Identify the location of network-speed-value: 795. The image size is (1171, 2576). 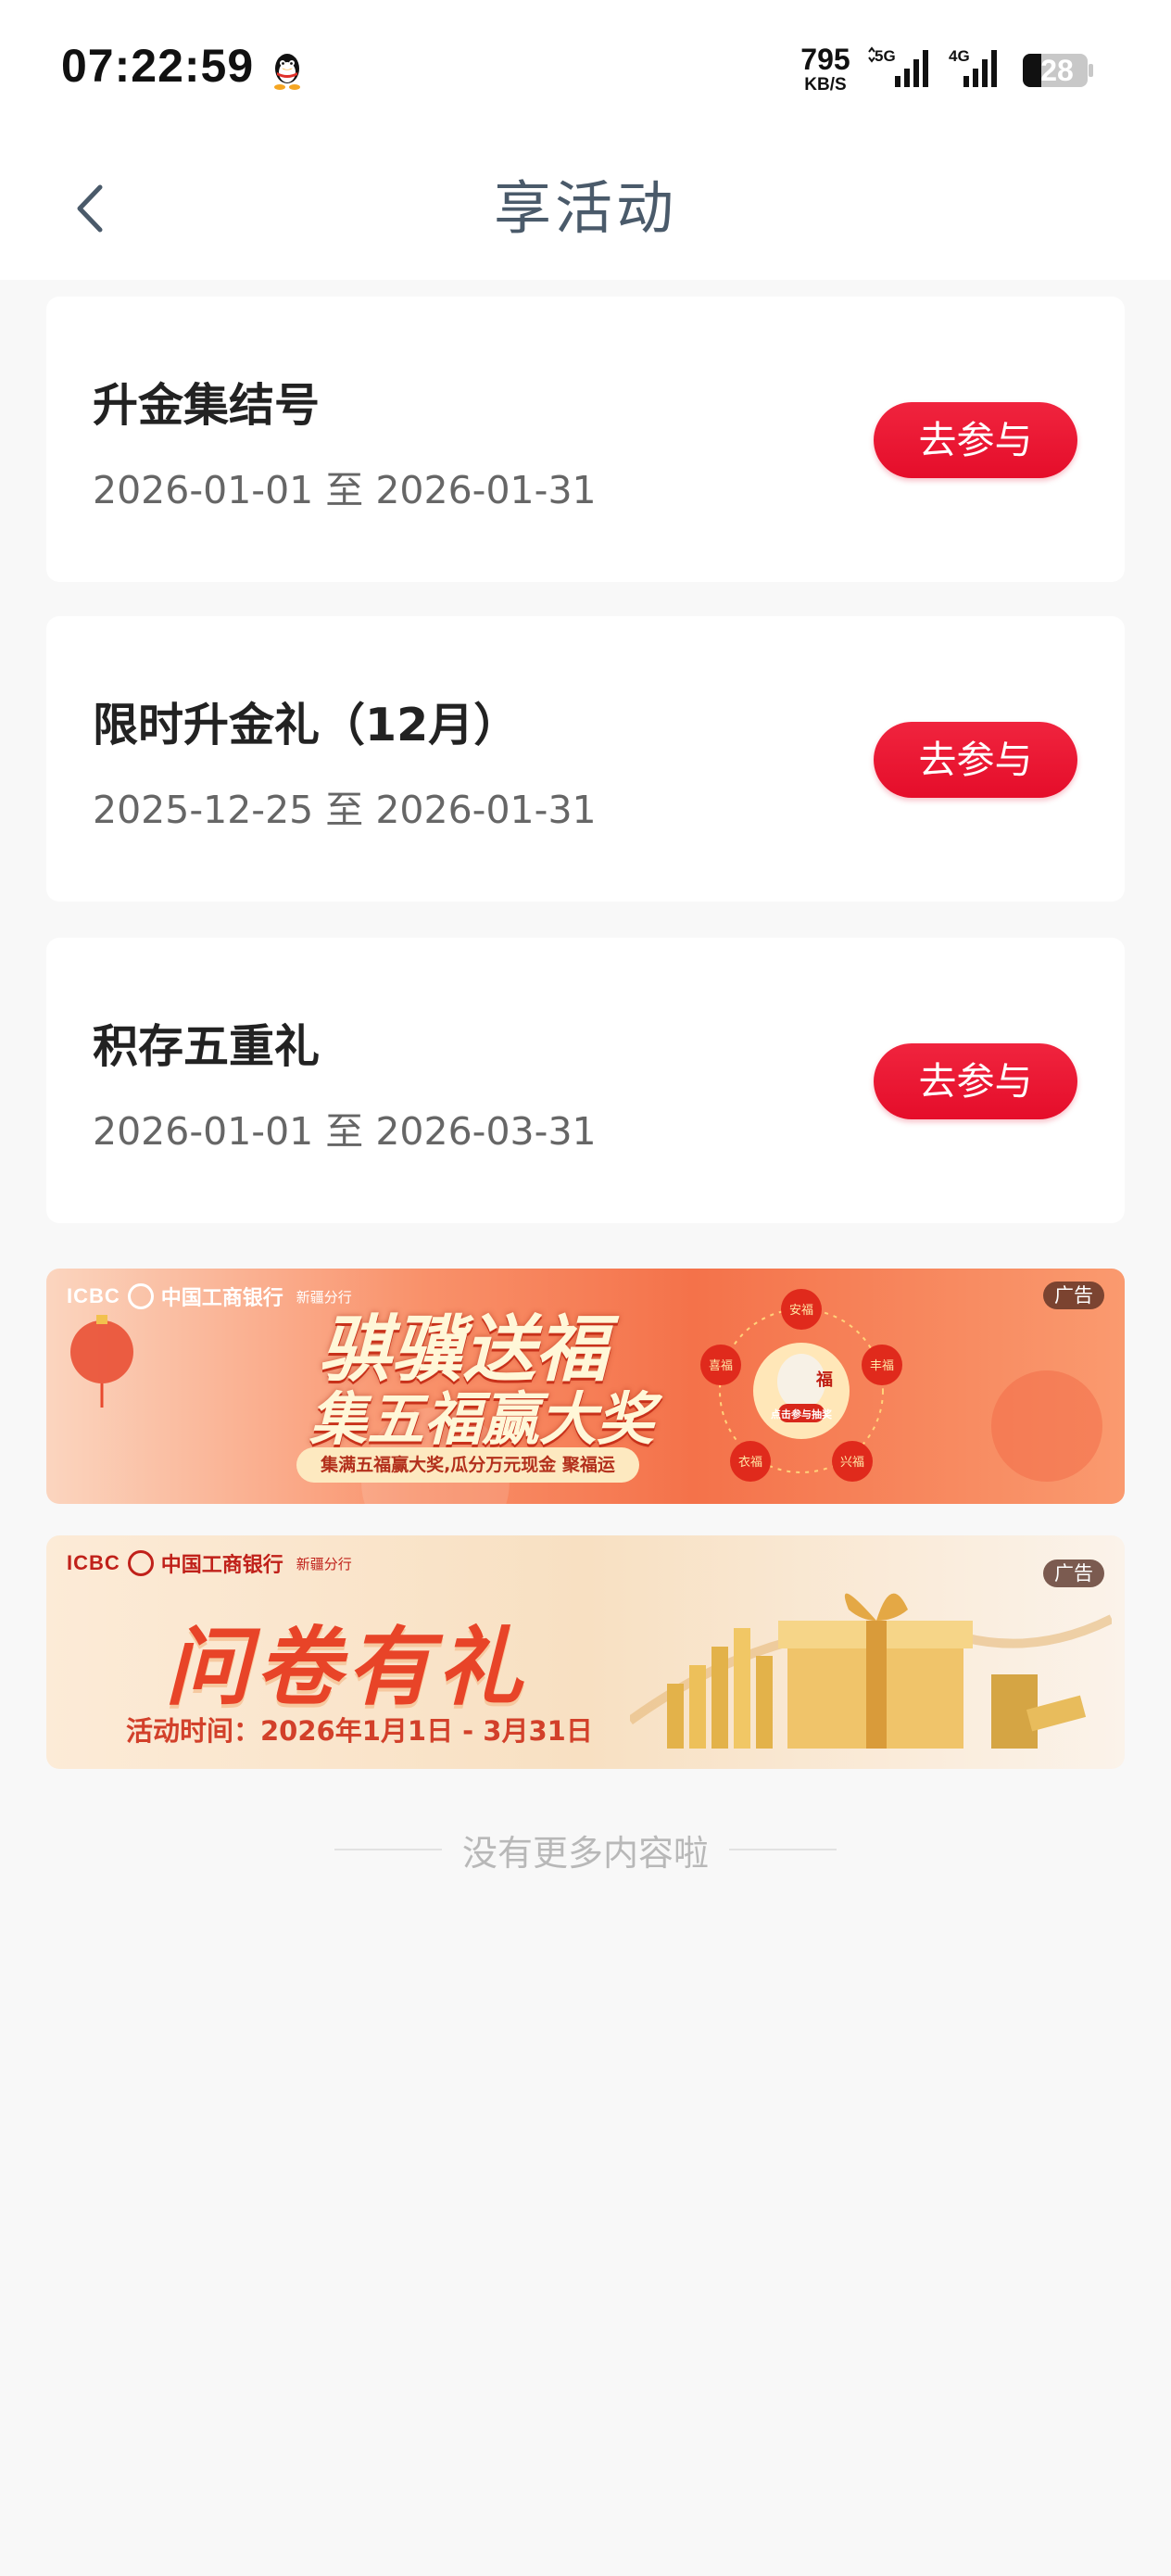
(825, 60).